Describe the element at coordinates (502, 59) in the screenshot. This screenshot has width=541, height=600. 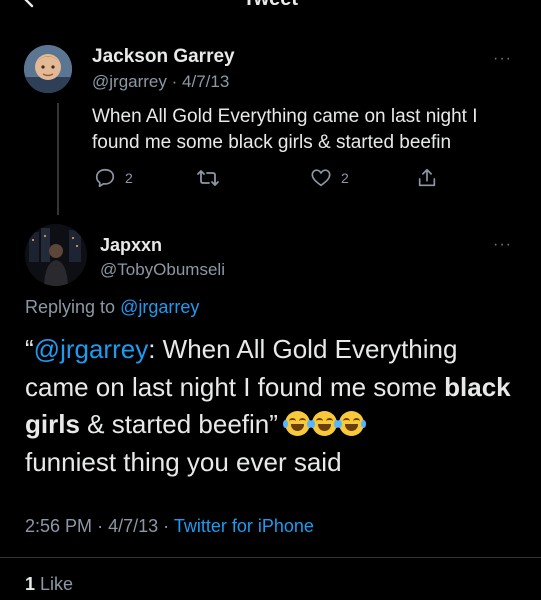
I see `parent-more-button: ···` at that location.